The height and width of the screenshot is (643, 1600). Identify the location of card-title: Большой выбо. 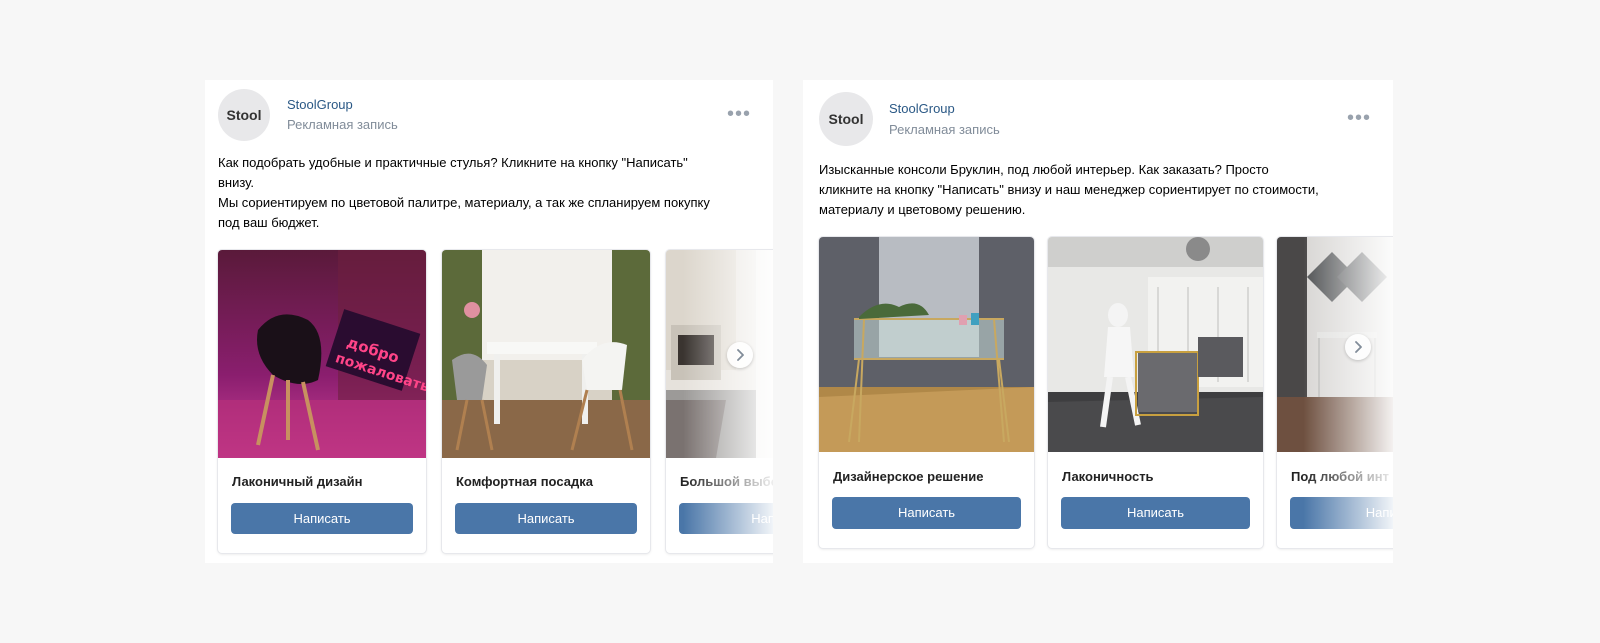
(726, 481).